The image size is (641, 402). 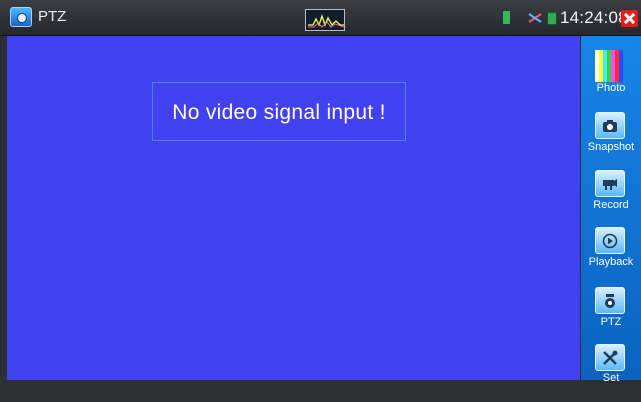 What do you see at coordinates (611, 205) in the screenshot?
I see `record-label: Record` at bounding box center [611, 205].